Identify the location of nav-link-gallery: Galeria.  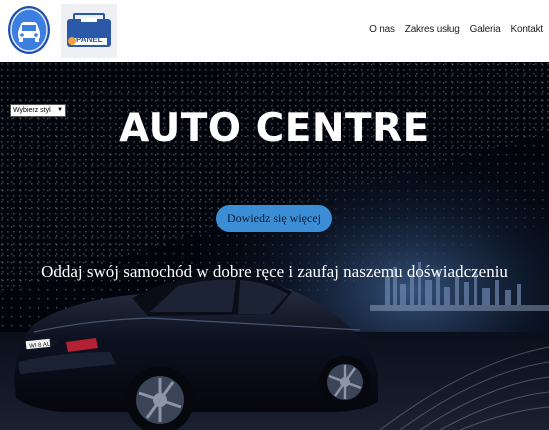
(485, 29).